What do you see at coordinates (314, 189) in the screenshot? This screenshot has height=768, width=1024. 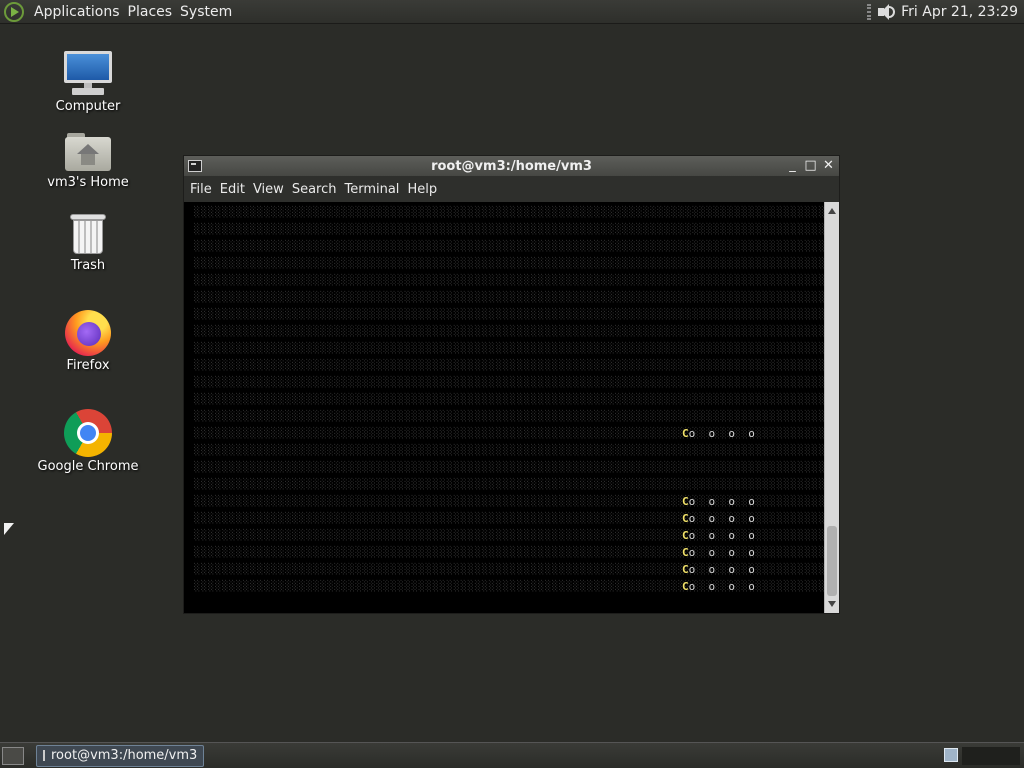 I see `menu-search: Search` at bounding box center [314, 189].